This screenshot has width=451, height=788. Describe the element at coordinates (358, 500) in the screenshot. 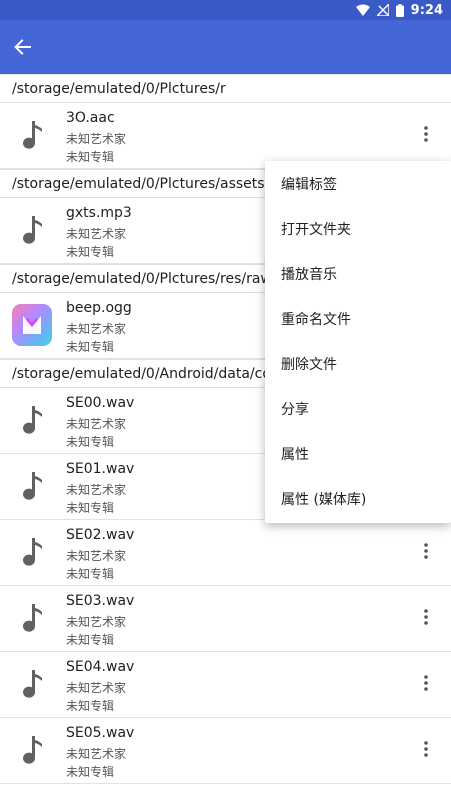

I see `menu-item: 属性 (媒体库)` at that location.